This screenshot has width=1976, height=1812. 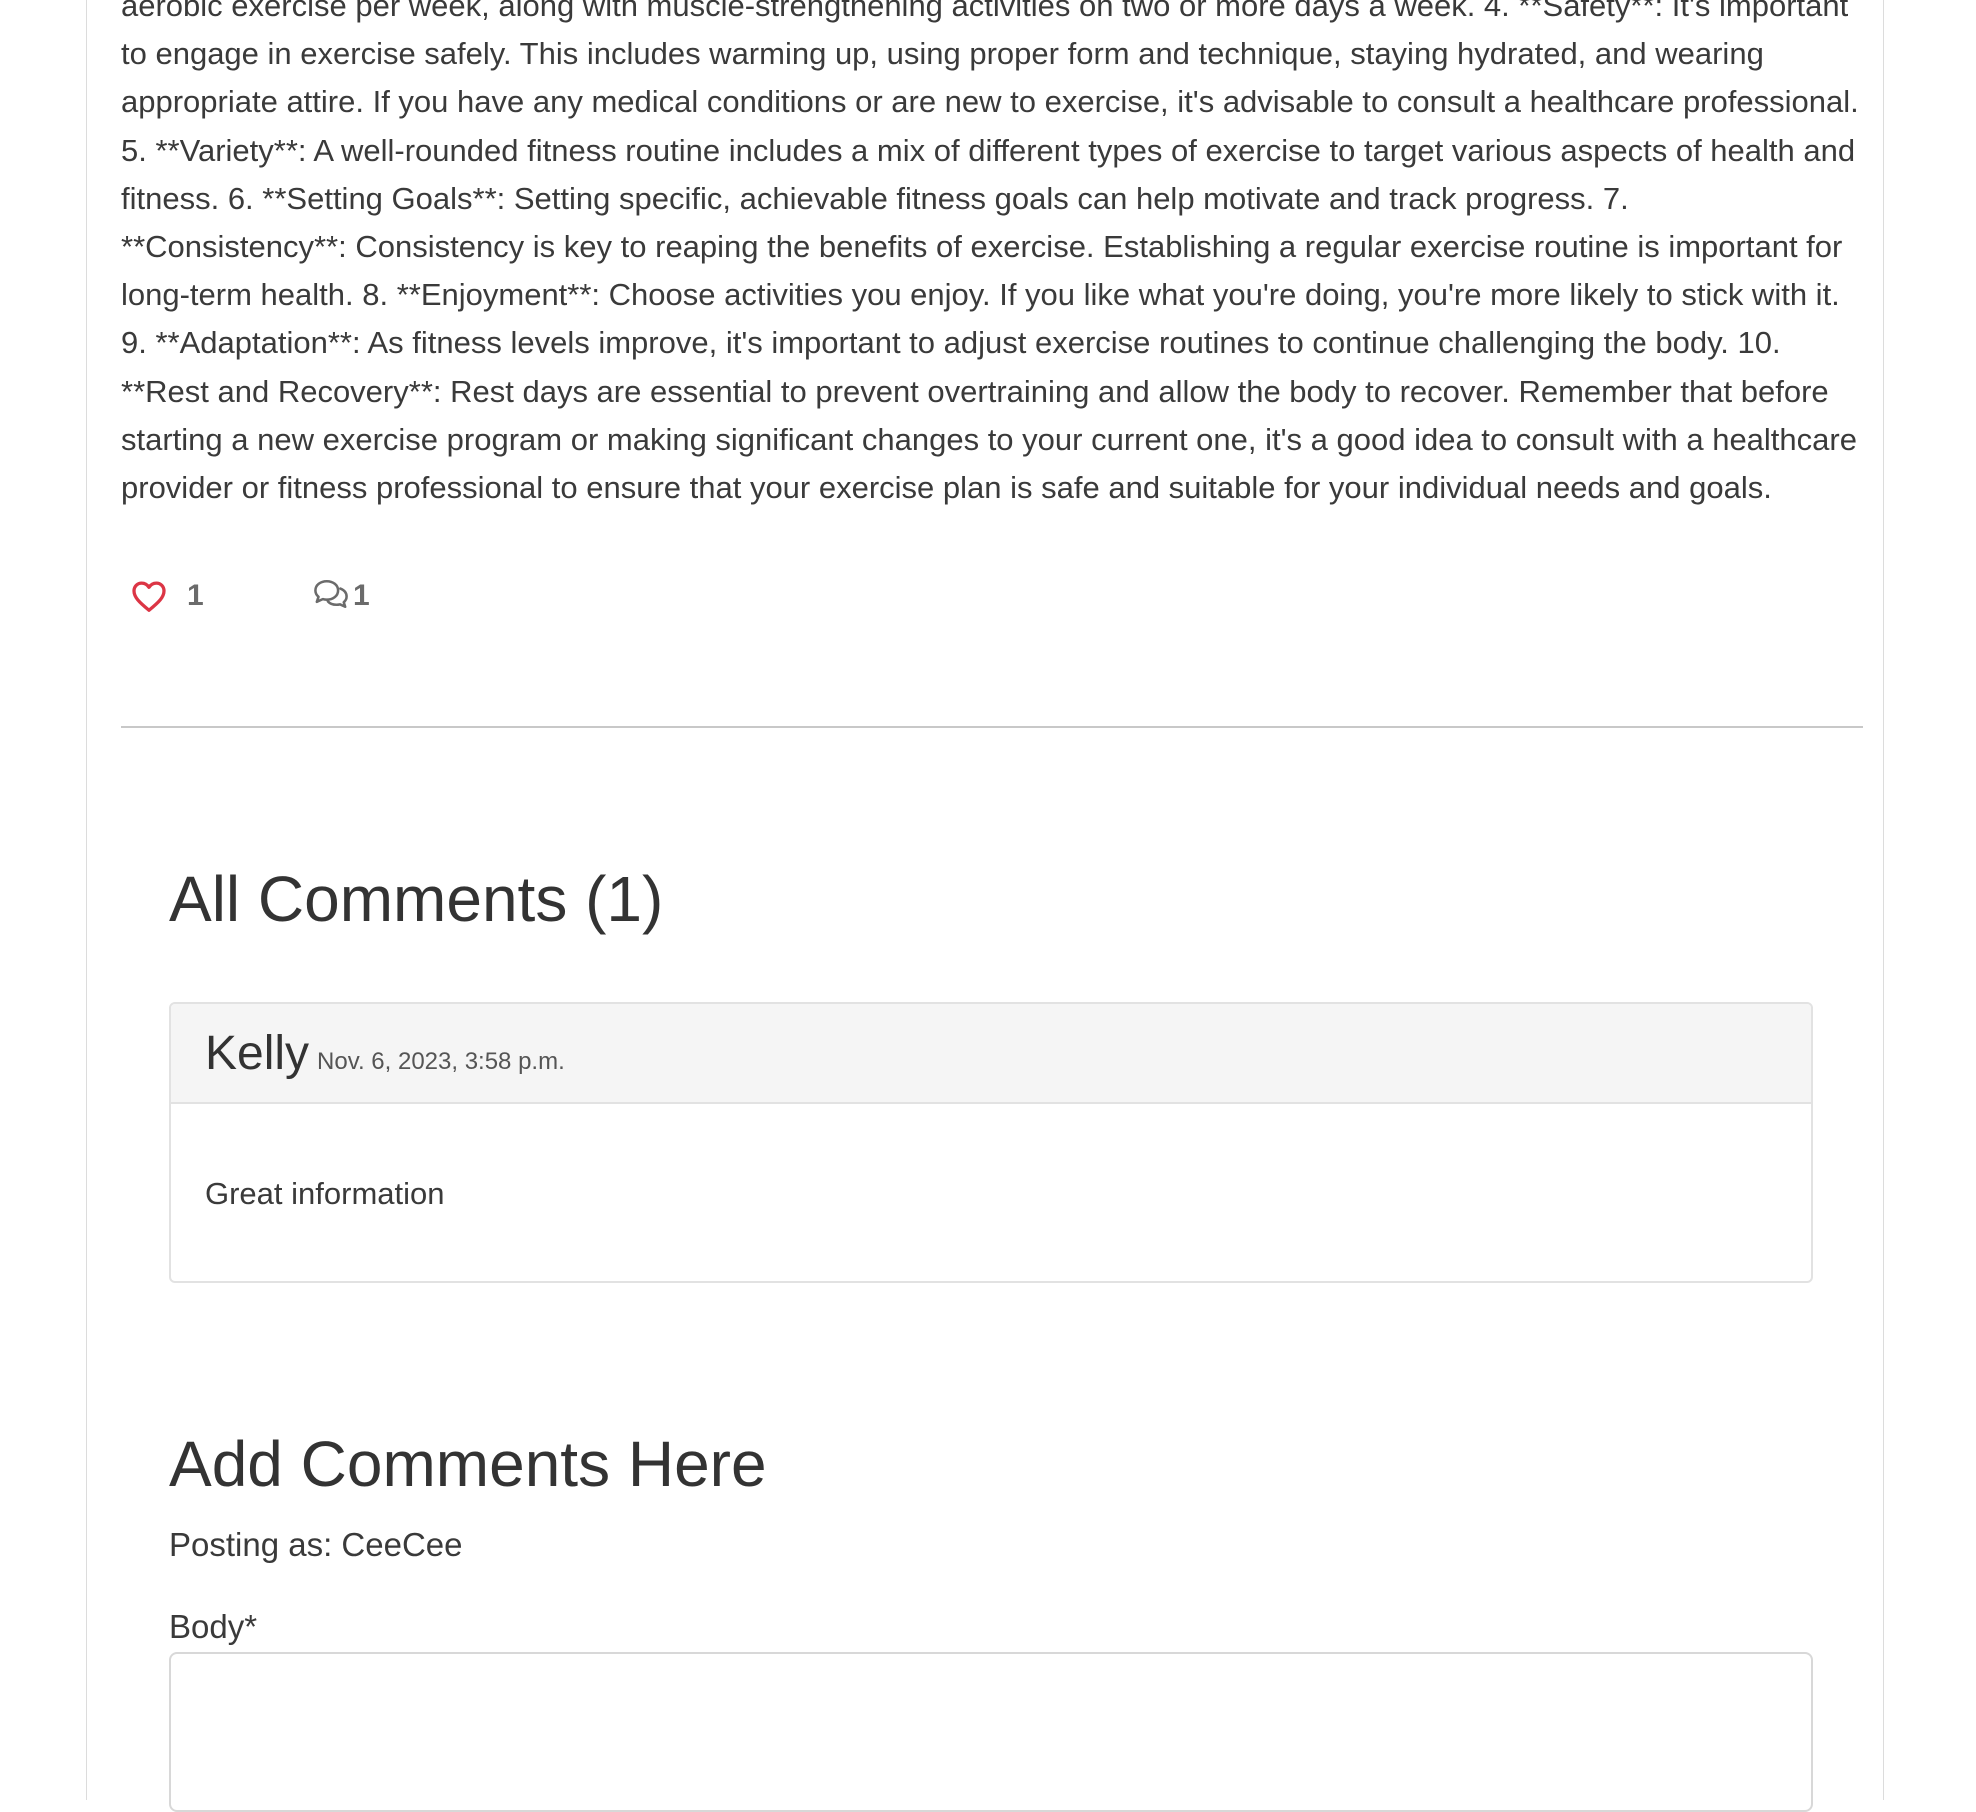 I want to click on like-button: 1, so click(x=221, y=596).